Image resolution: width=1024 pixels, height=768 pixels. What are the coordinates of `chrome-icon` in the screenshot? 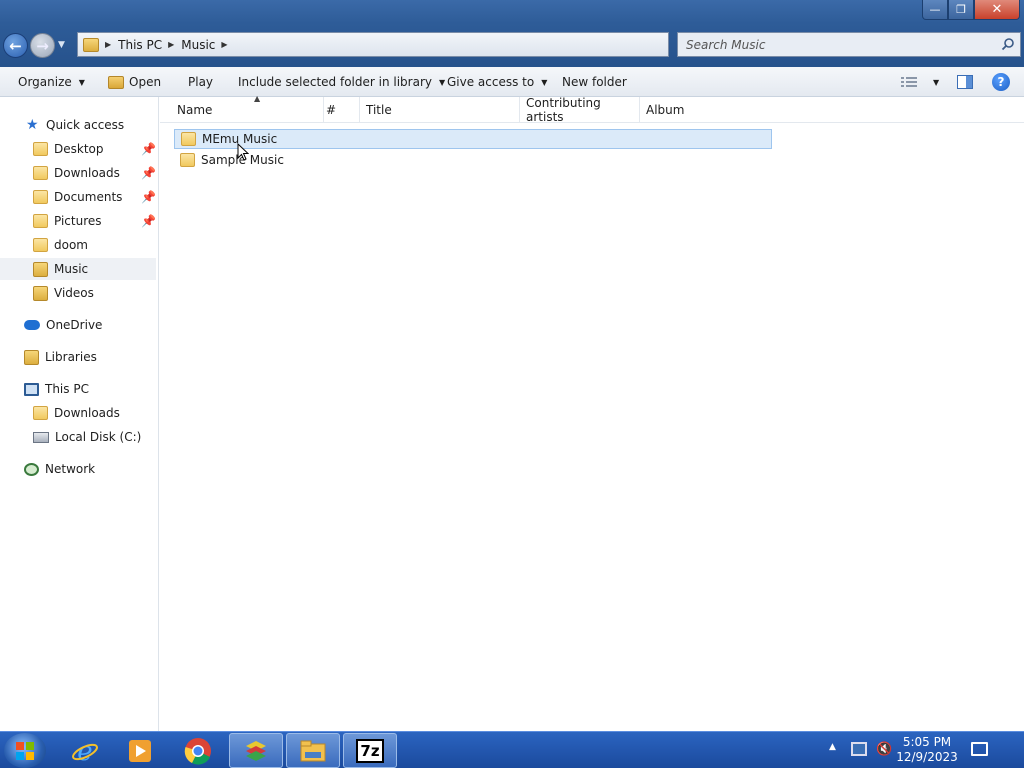 It's located at (197, 751).